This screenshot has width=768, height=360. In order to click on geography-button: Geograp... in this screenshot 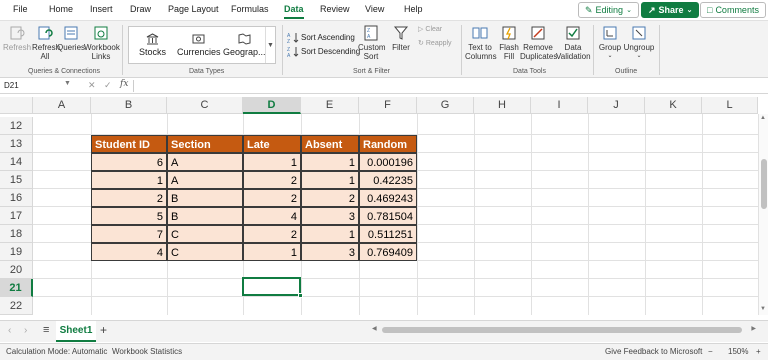, I will do `click(244, 45)`.